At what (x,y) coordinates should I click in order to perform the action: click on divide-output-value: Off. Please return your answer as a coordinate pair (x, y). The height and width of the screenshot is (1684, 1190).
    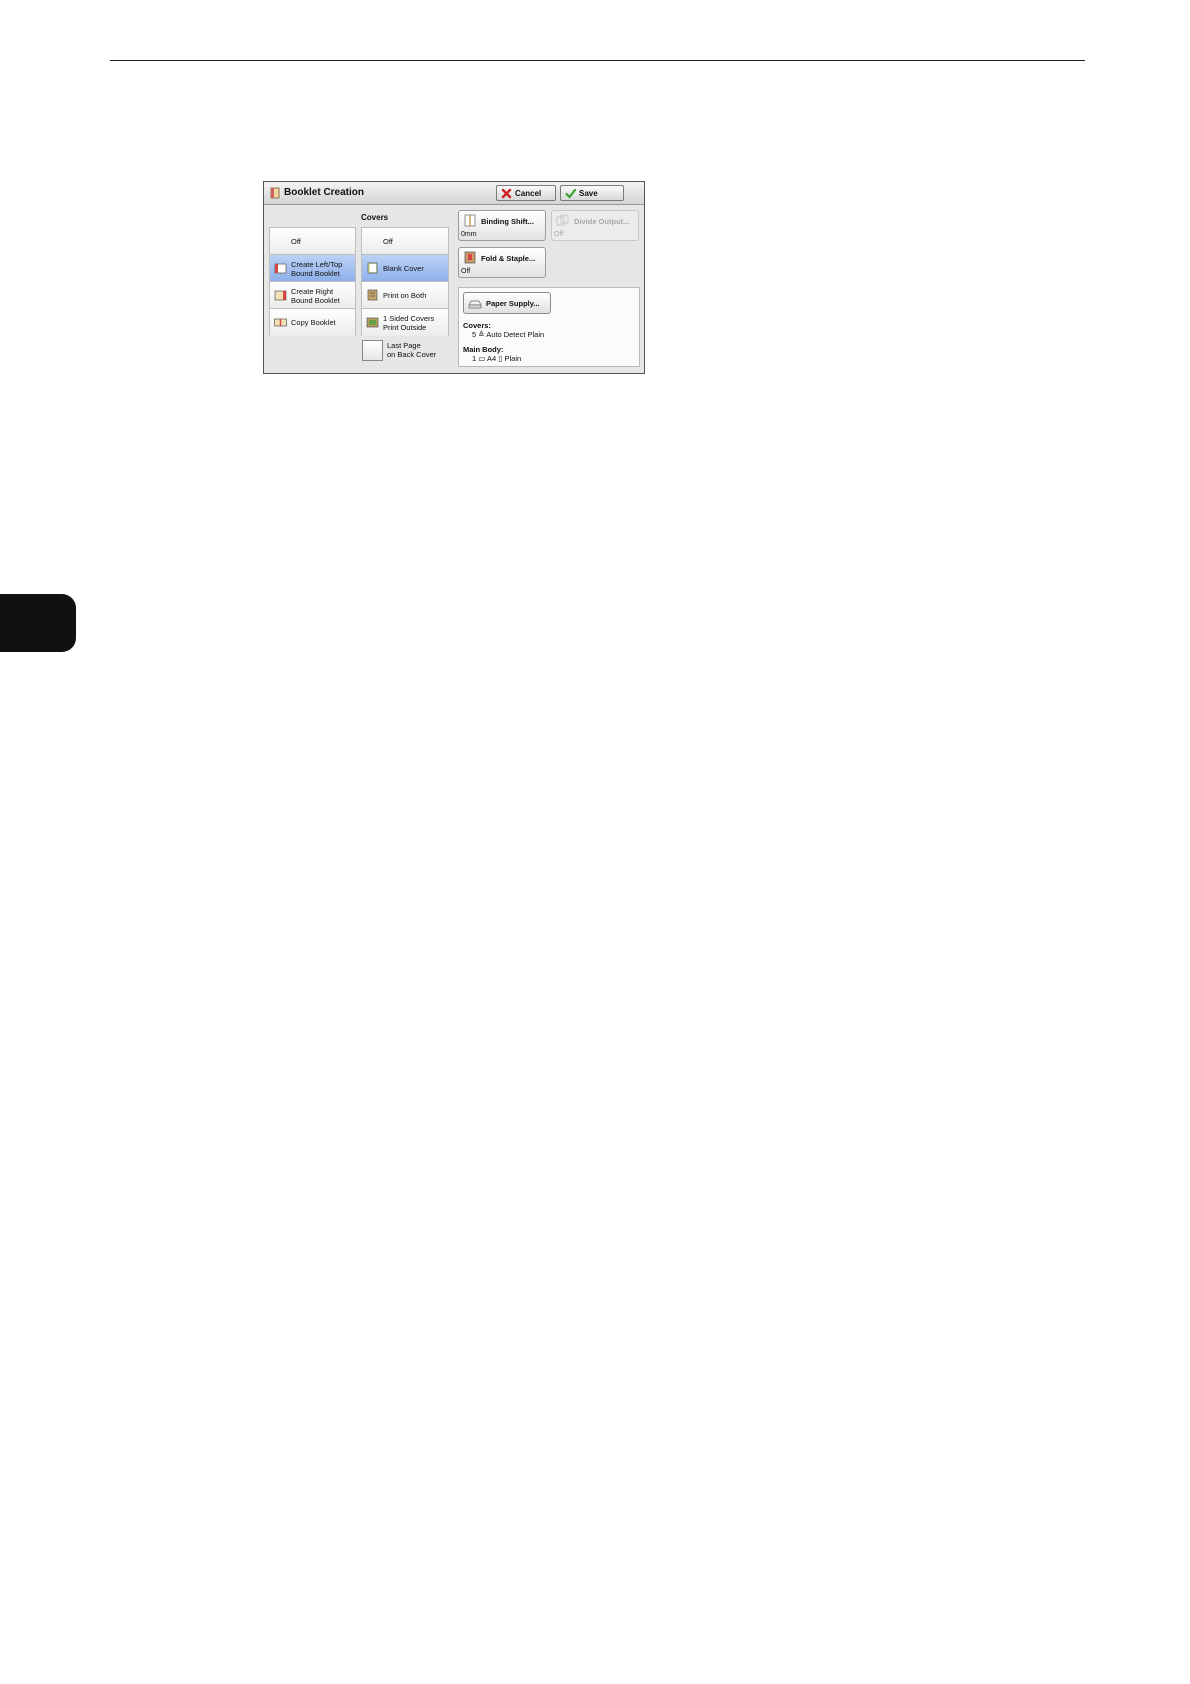
    Looking at the image, I should click on (559, 234).